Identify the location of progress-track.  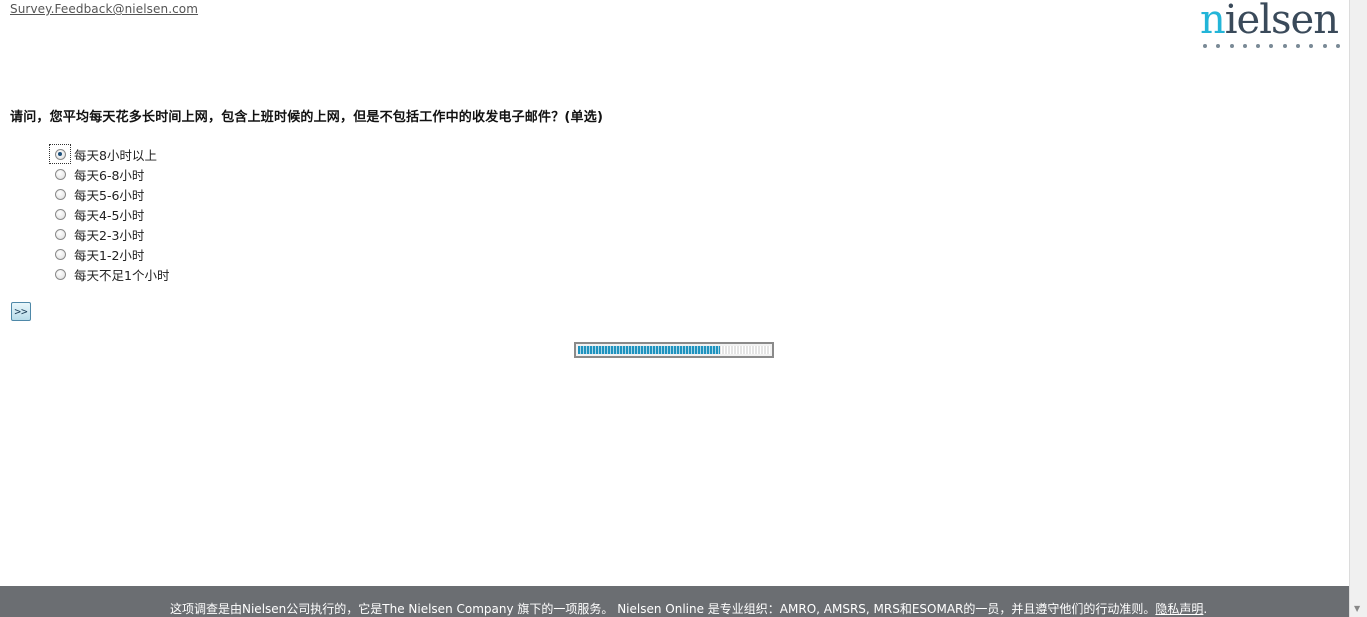
(674, 350).